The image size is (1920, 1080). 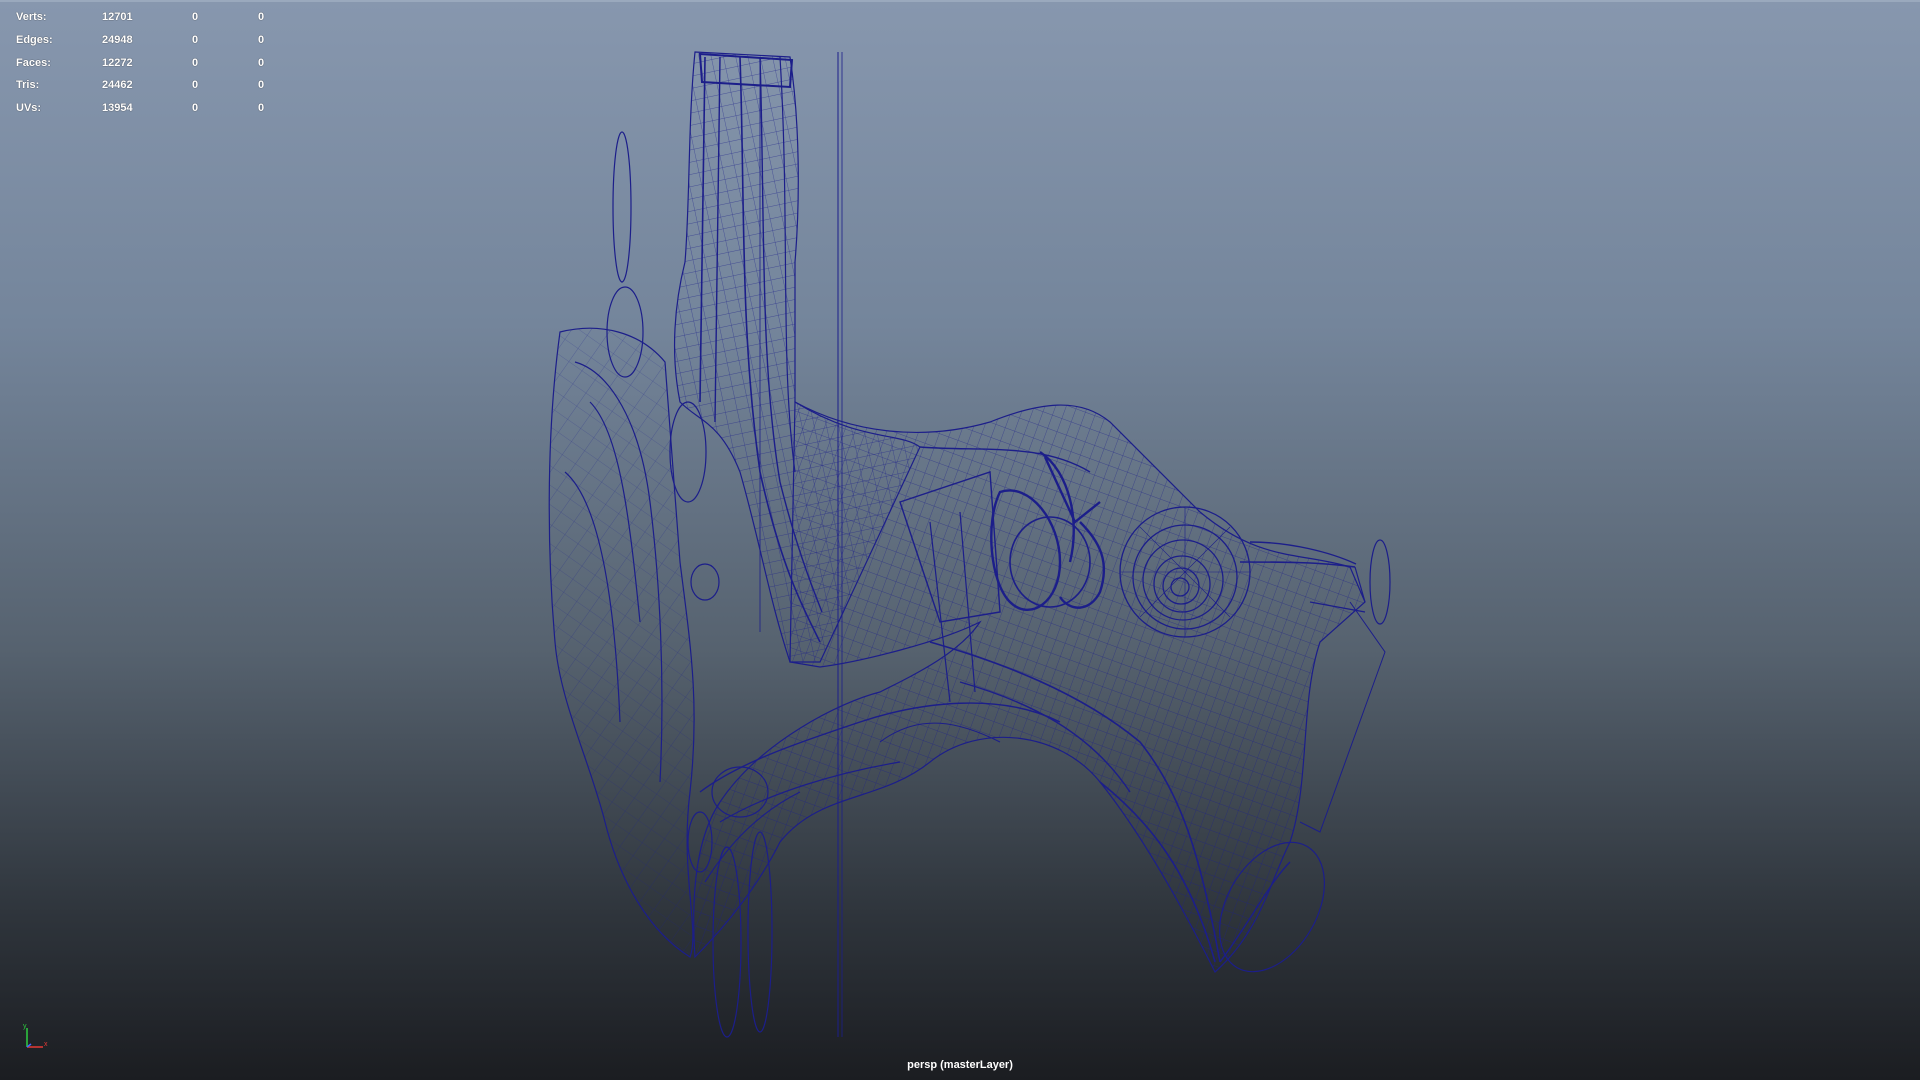 What do you see at coordinates (25, 1026) in the screenshot?
I see `axis-y-label: y` at bounding box center [25, 1026].